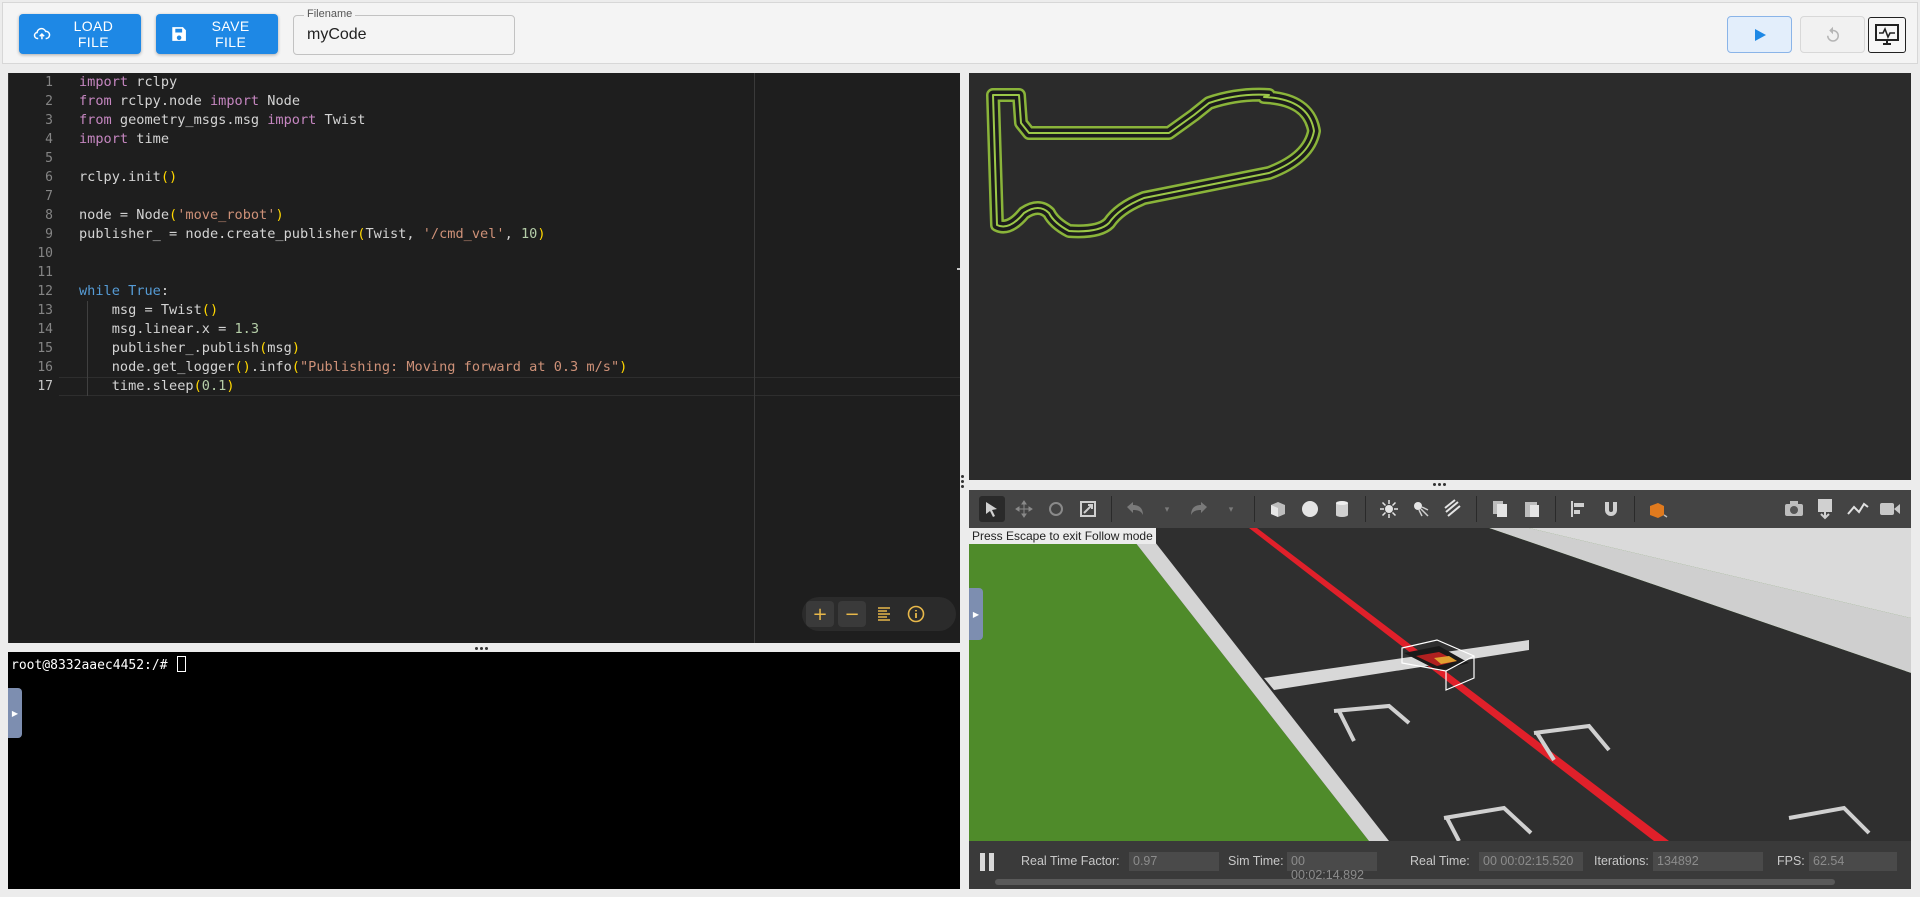  I want to click on cylinder-tool, so click(1342, 509).